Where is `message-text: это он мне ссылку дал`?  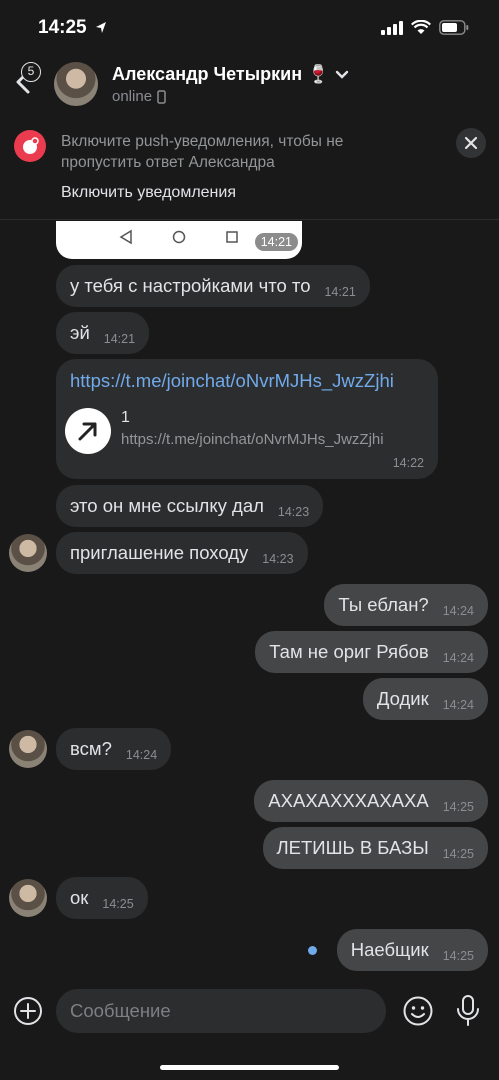
message-text: это он мне ссылку дал is located at coordinates (167, 505).